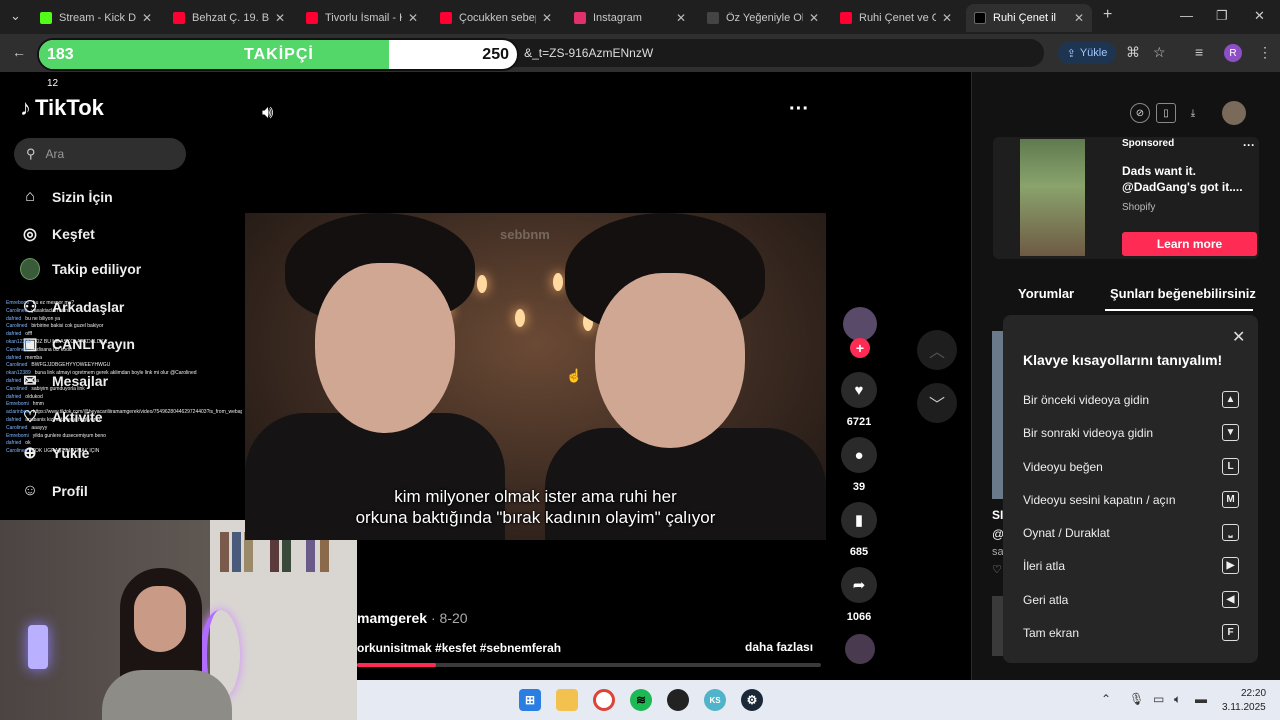 This screenshot has height=720, width=1280. I want to click on share-button: ➦, so click(859, 585).